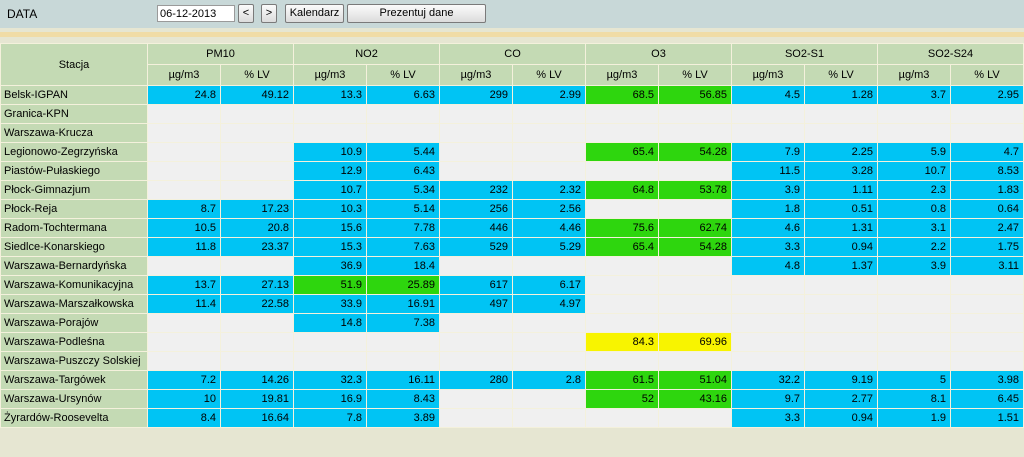 Image resolution: width=1024 pixels, height=457 pixels. Describe the element at coordinates (330, 152) in the screenshot. I see `measurement-cell: 10.9` at that location.